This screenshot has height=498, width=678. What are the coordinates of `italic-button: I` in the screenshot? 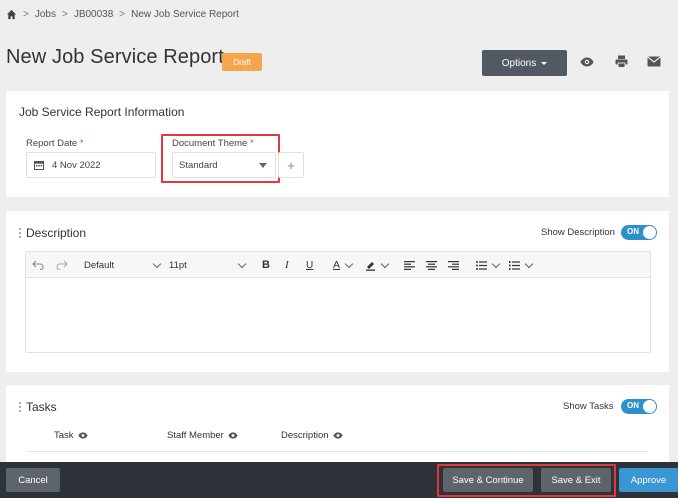 It's located at (287, 265).